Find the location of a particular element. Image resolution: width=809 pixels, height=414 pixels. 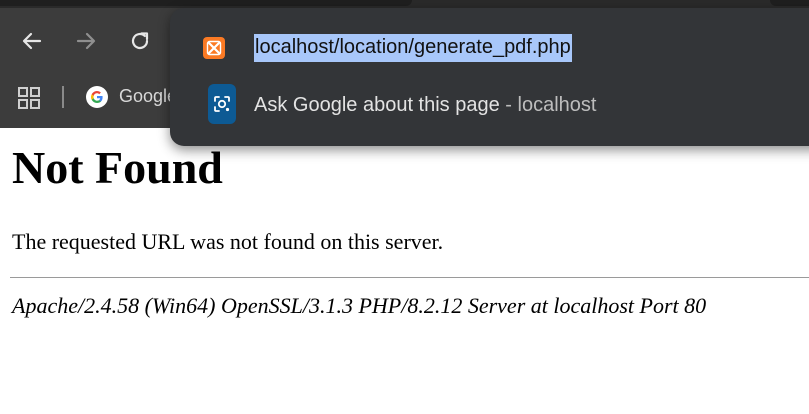

reload-icon is located at coordinates (140, 41).